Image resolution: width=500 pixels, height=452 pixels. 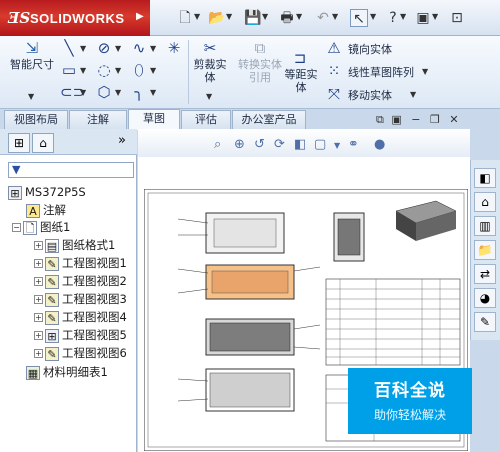 I want to click on new-dropdown-icon: ▼, so click(x=197, y=16).